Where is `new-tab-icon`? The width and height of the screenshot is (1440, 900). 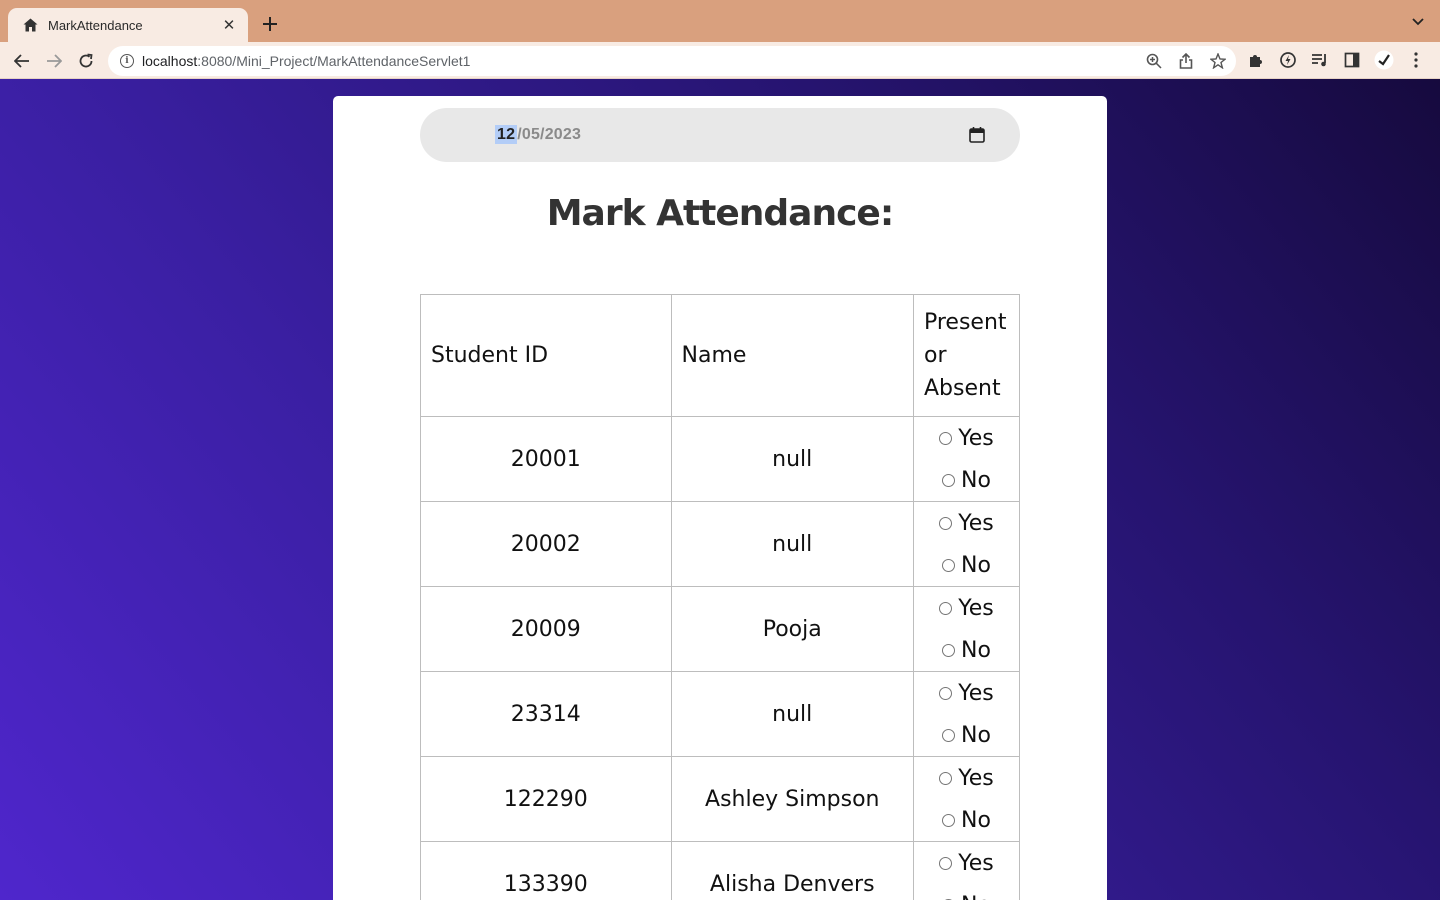 new-tab-icon is located at coordinates (270, 24).